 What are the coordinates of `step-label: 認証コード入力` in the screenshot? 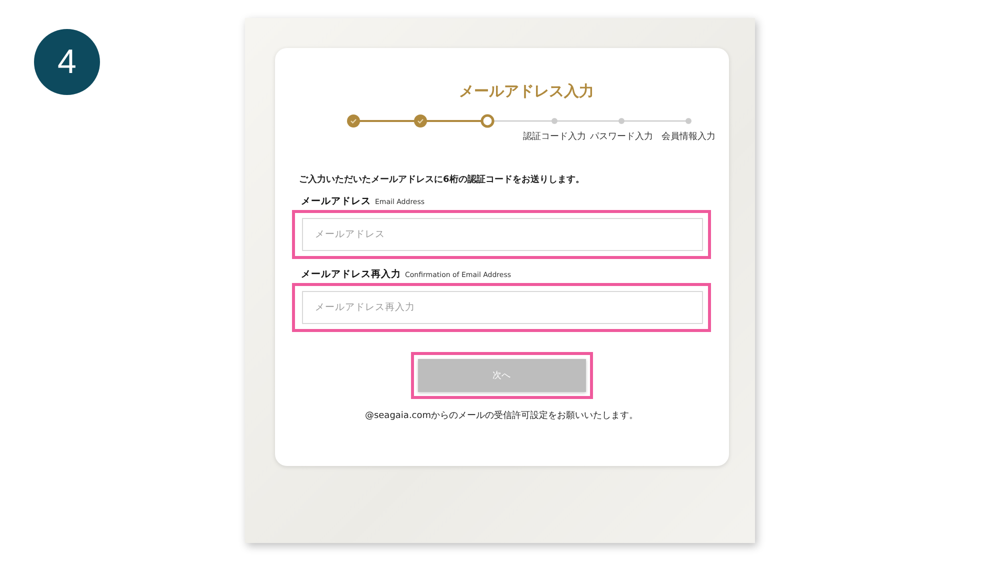 It's located at (554, 136).